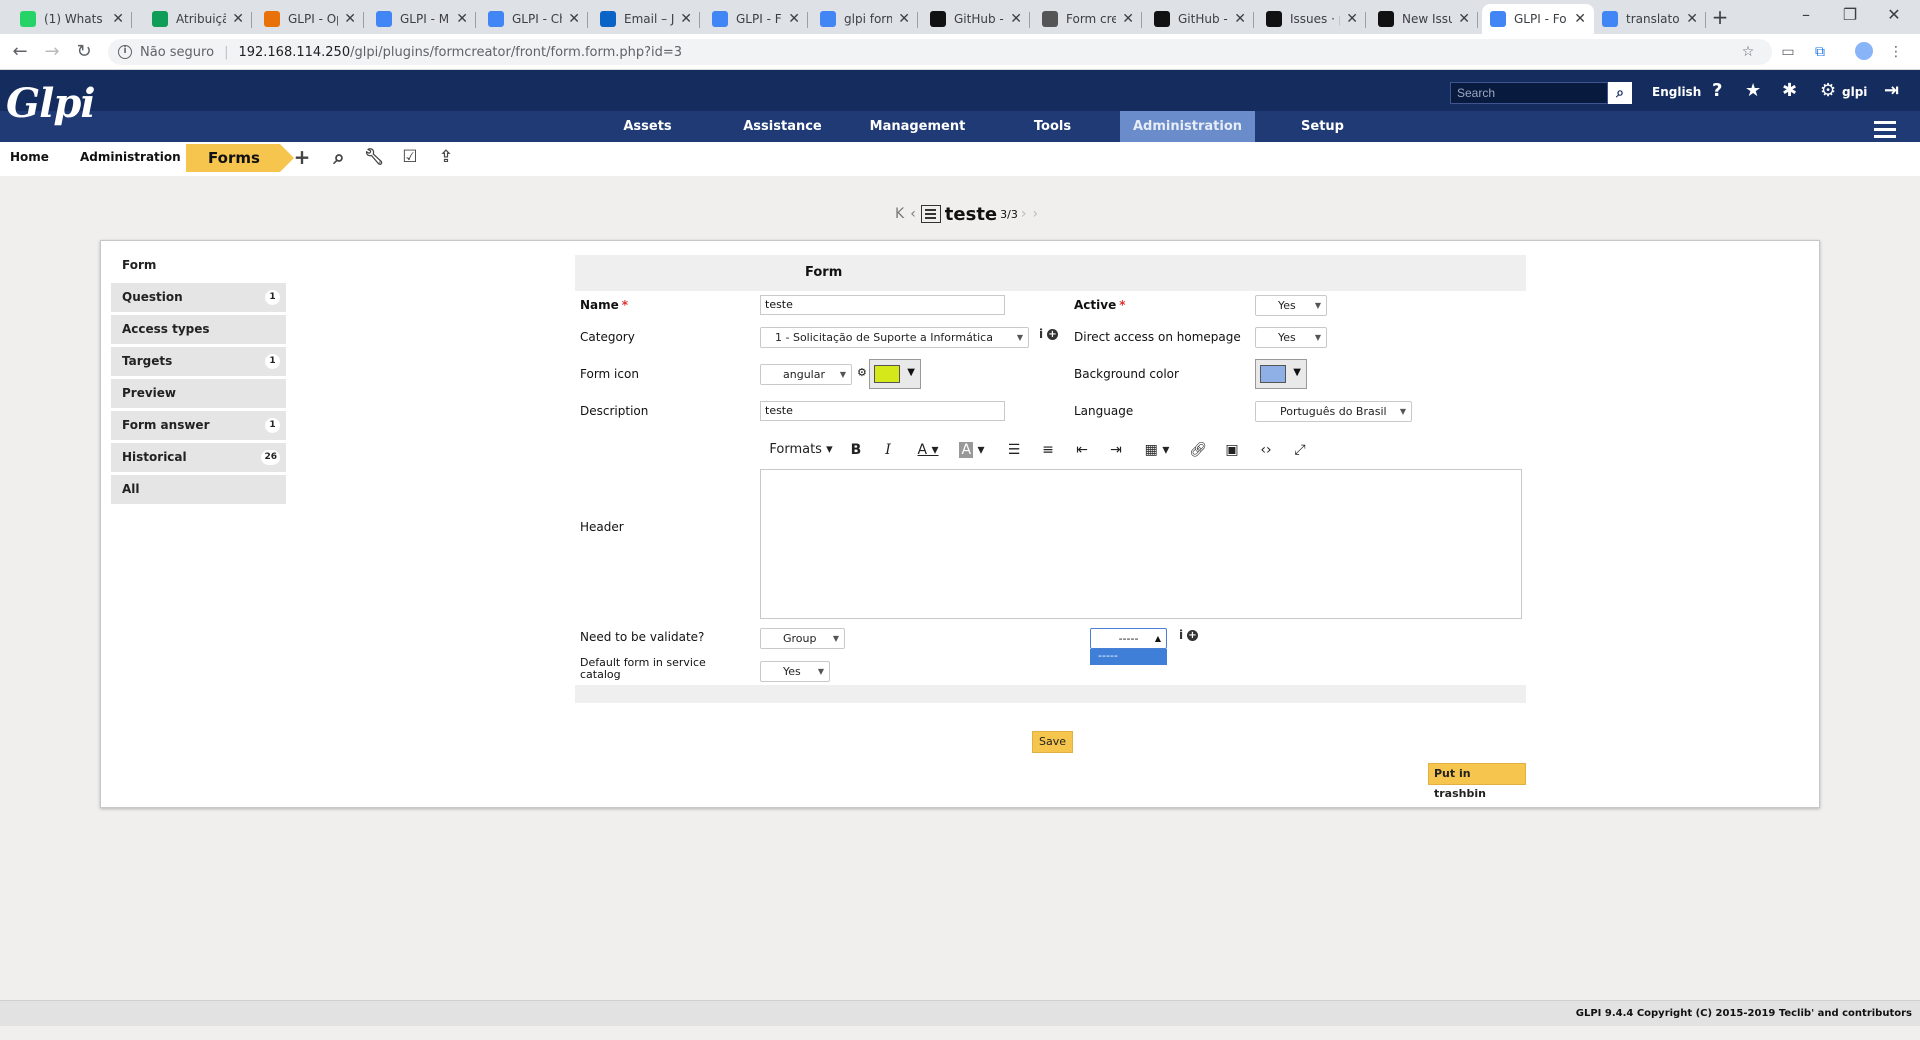  I want to click on menu-tools: Tools, so click(1052, 126).